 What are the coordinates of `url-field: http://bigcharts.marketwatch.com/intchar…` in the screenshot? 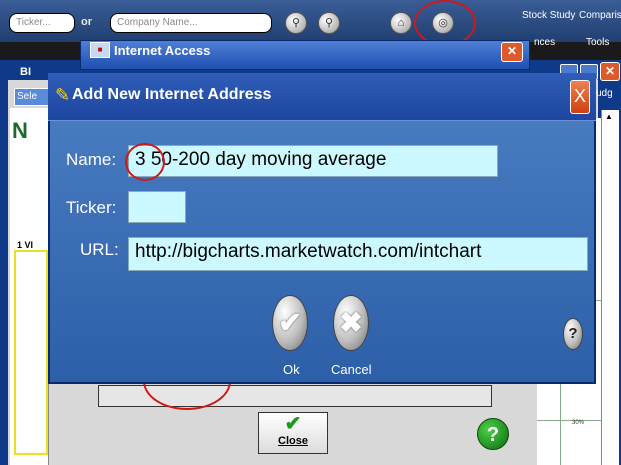 It's located at (358, 254).